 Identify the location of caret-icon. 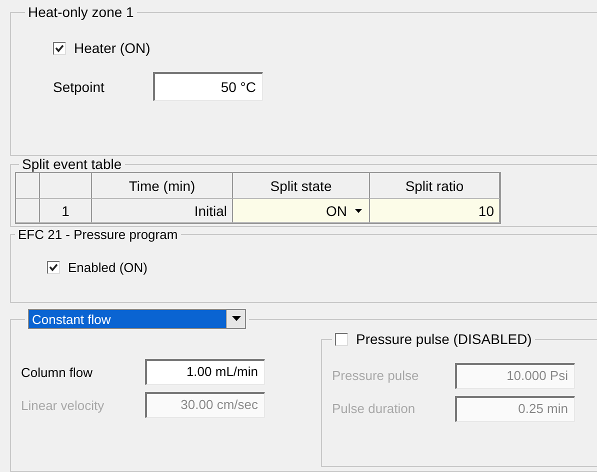
(236, 319).